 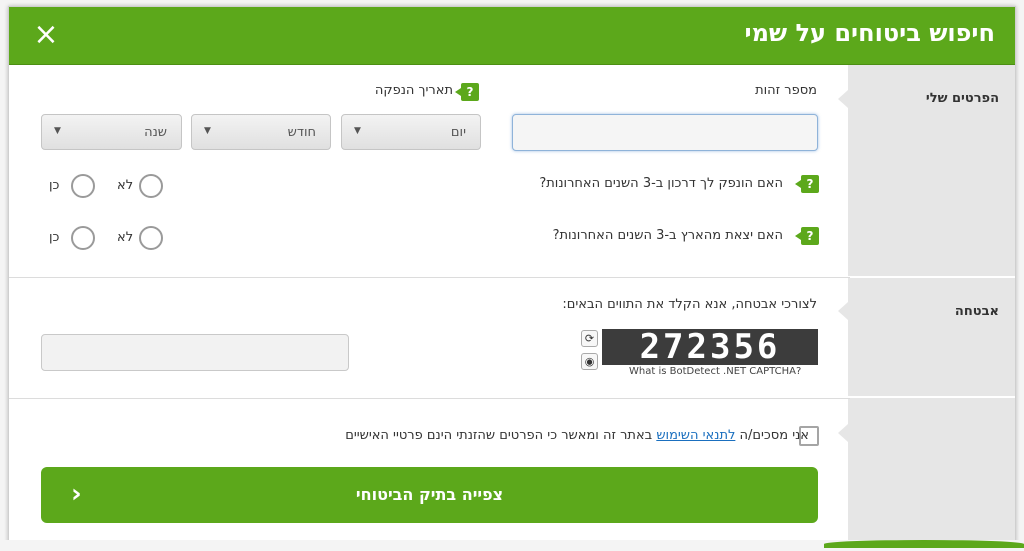 What do you see at coordinates (301, 132) in the screenshot?
I see `month-select-value: חודש` at bounding box center [301, 132].